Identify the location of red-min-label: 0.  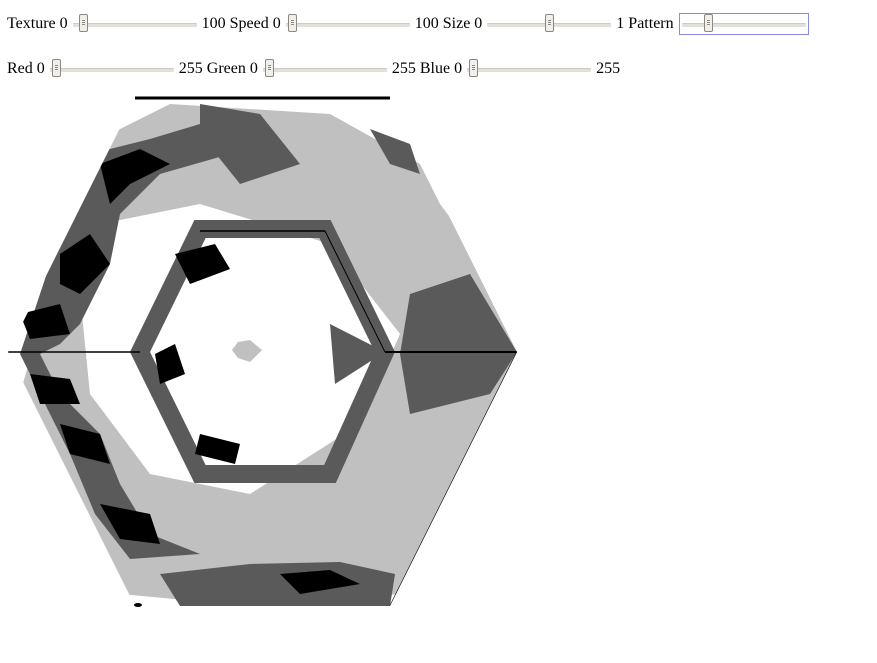
(40, 68).